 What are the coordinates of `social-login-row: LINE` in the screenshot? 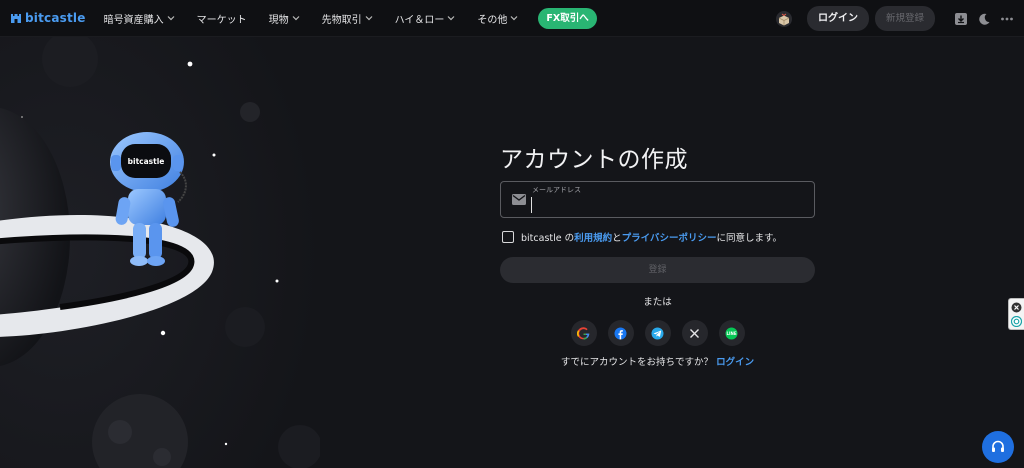 It's located at (657, 333).